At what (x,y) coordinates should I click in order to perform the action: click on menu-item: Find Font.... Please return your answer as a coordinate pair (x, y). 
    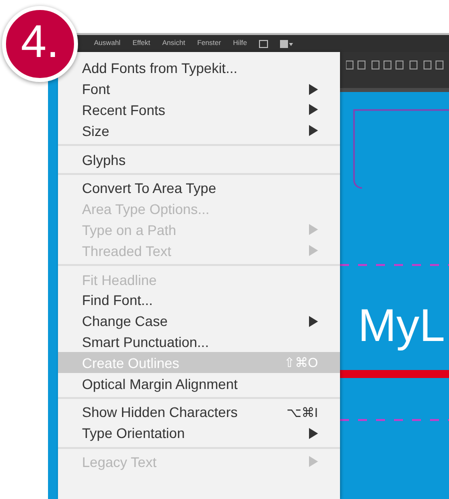
    Looking at the image, I should click on (199, 300).